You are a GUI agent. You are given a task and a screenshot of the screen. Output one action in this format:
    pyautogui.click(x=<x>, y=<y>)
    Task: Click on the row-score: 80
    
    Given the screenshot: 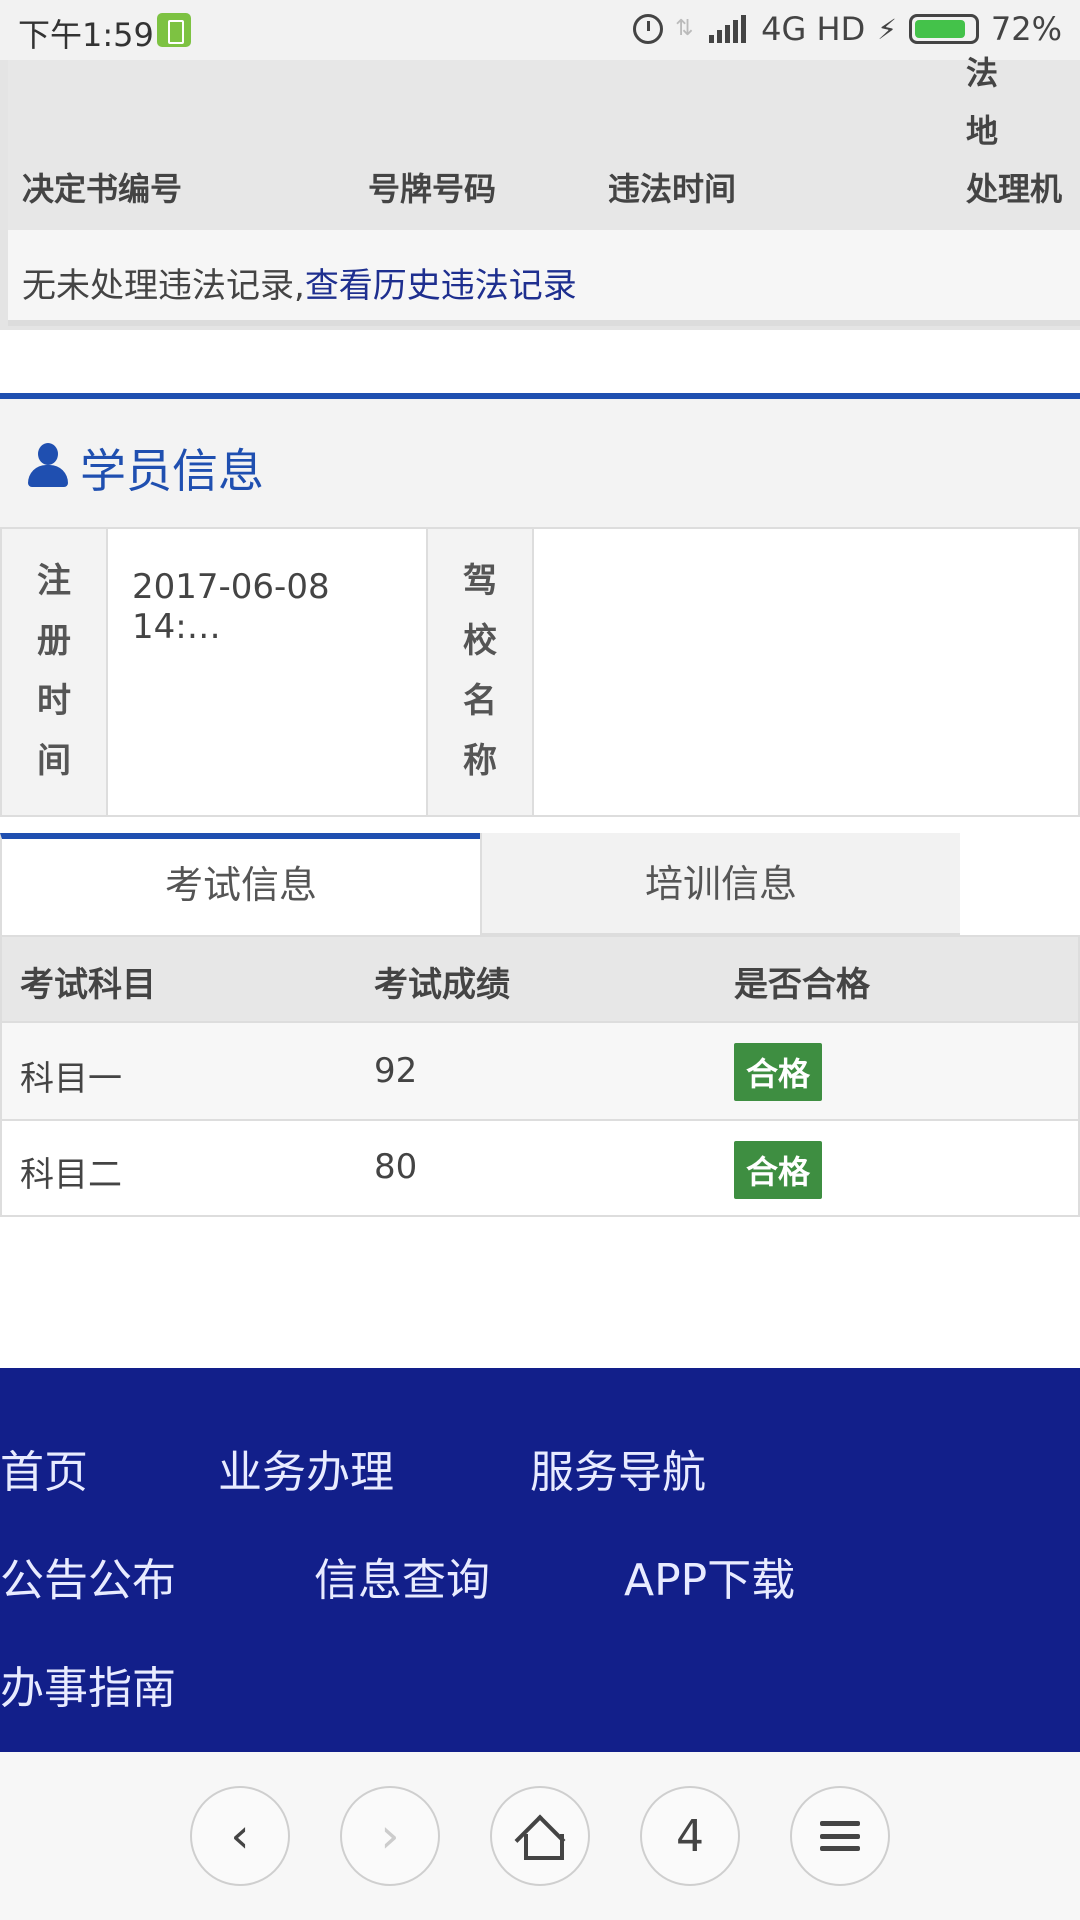 What is the action you would take?
    pyautogui.click(x=396, y=1167)
    